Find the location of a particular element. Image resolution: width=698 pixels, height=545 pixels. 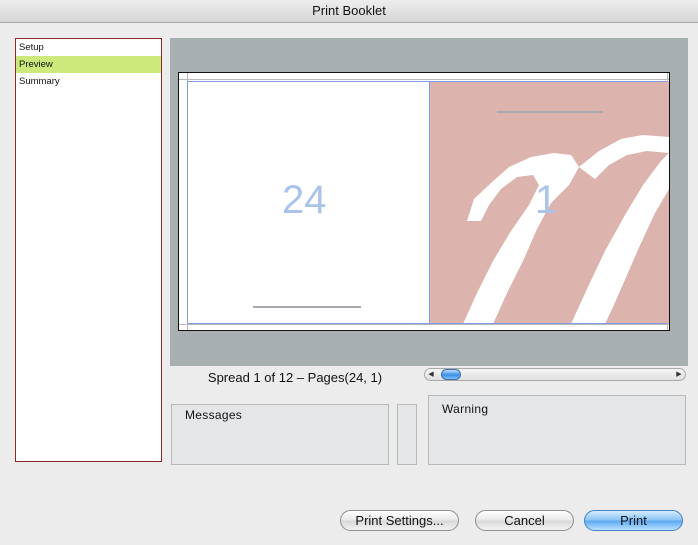

sidebar-item-setup: Setup is located at coordinates (88, 47).